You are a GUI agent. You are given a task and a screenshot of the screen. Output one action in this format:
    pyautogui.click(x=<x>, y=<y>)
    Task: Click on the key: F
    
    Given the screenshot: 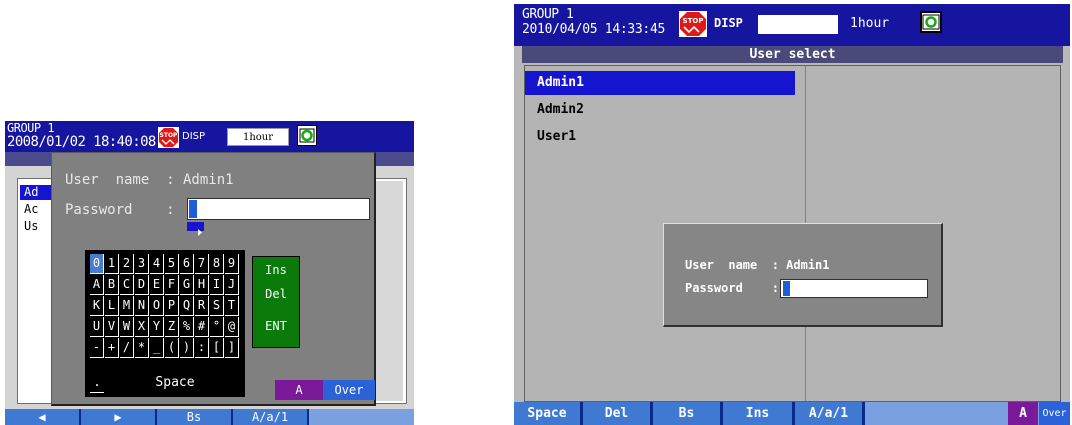 What is the action you would take?
    pyautogui.click(x=172, y=285)
    